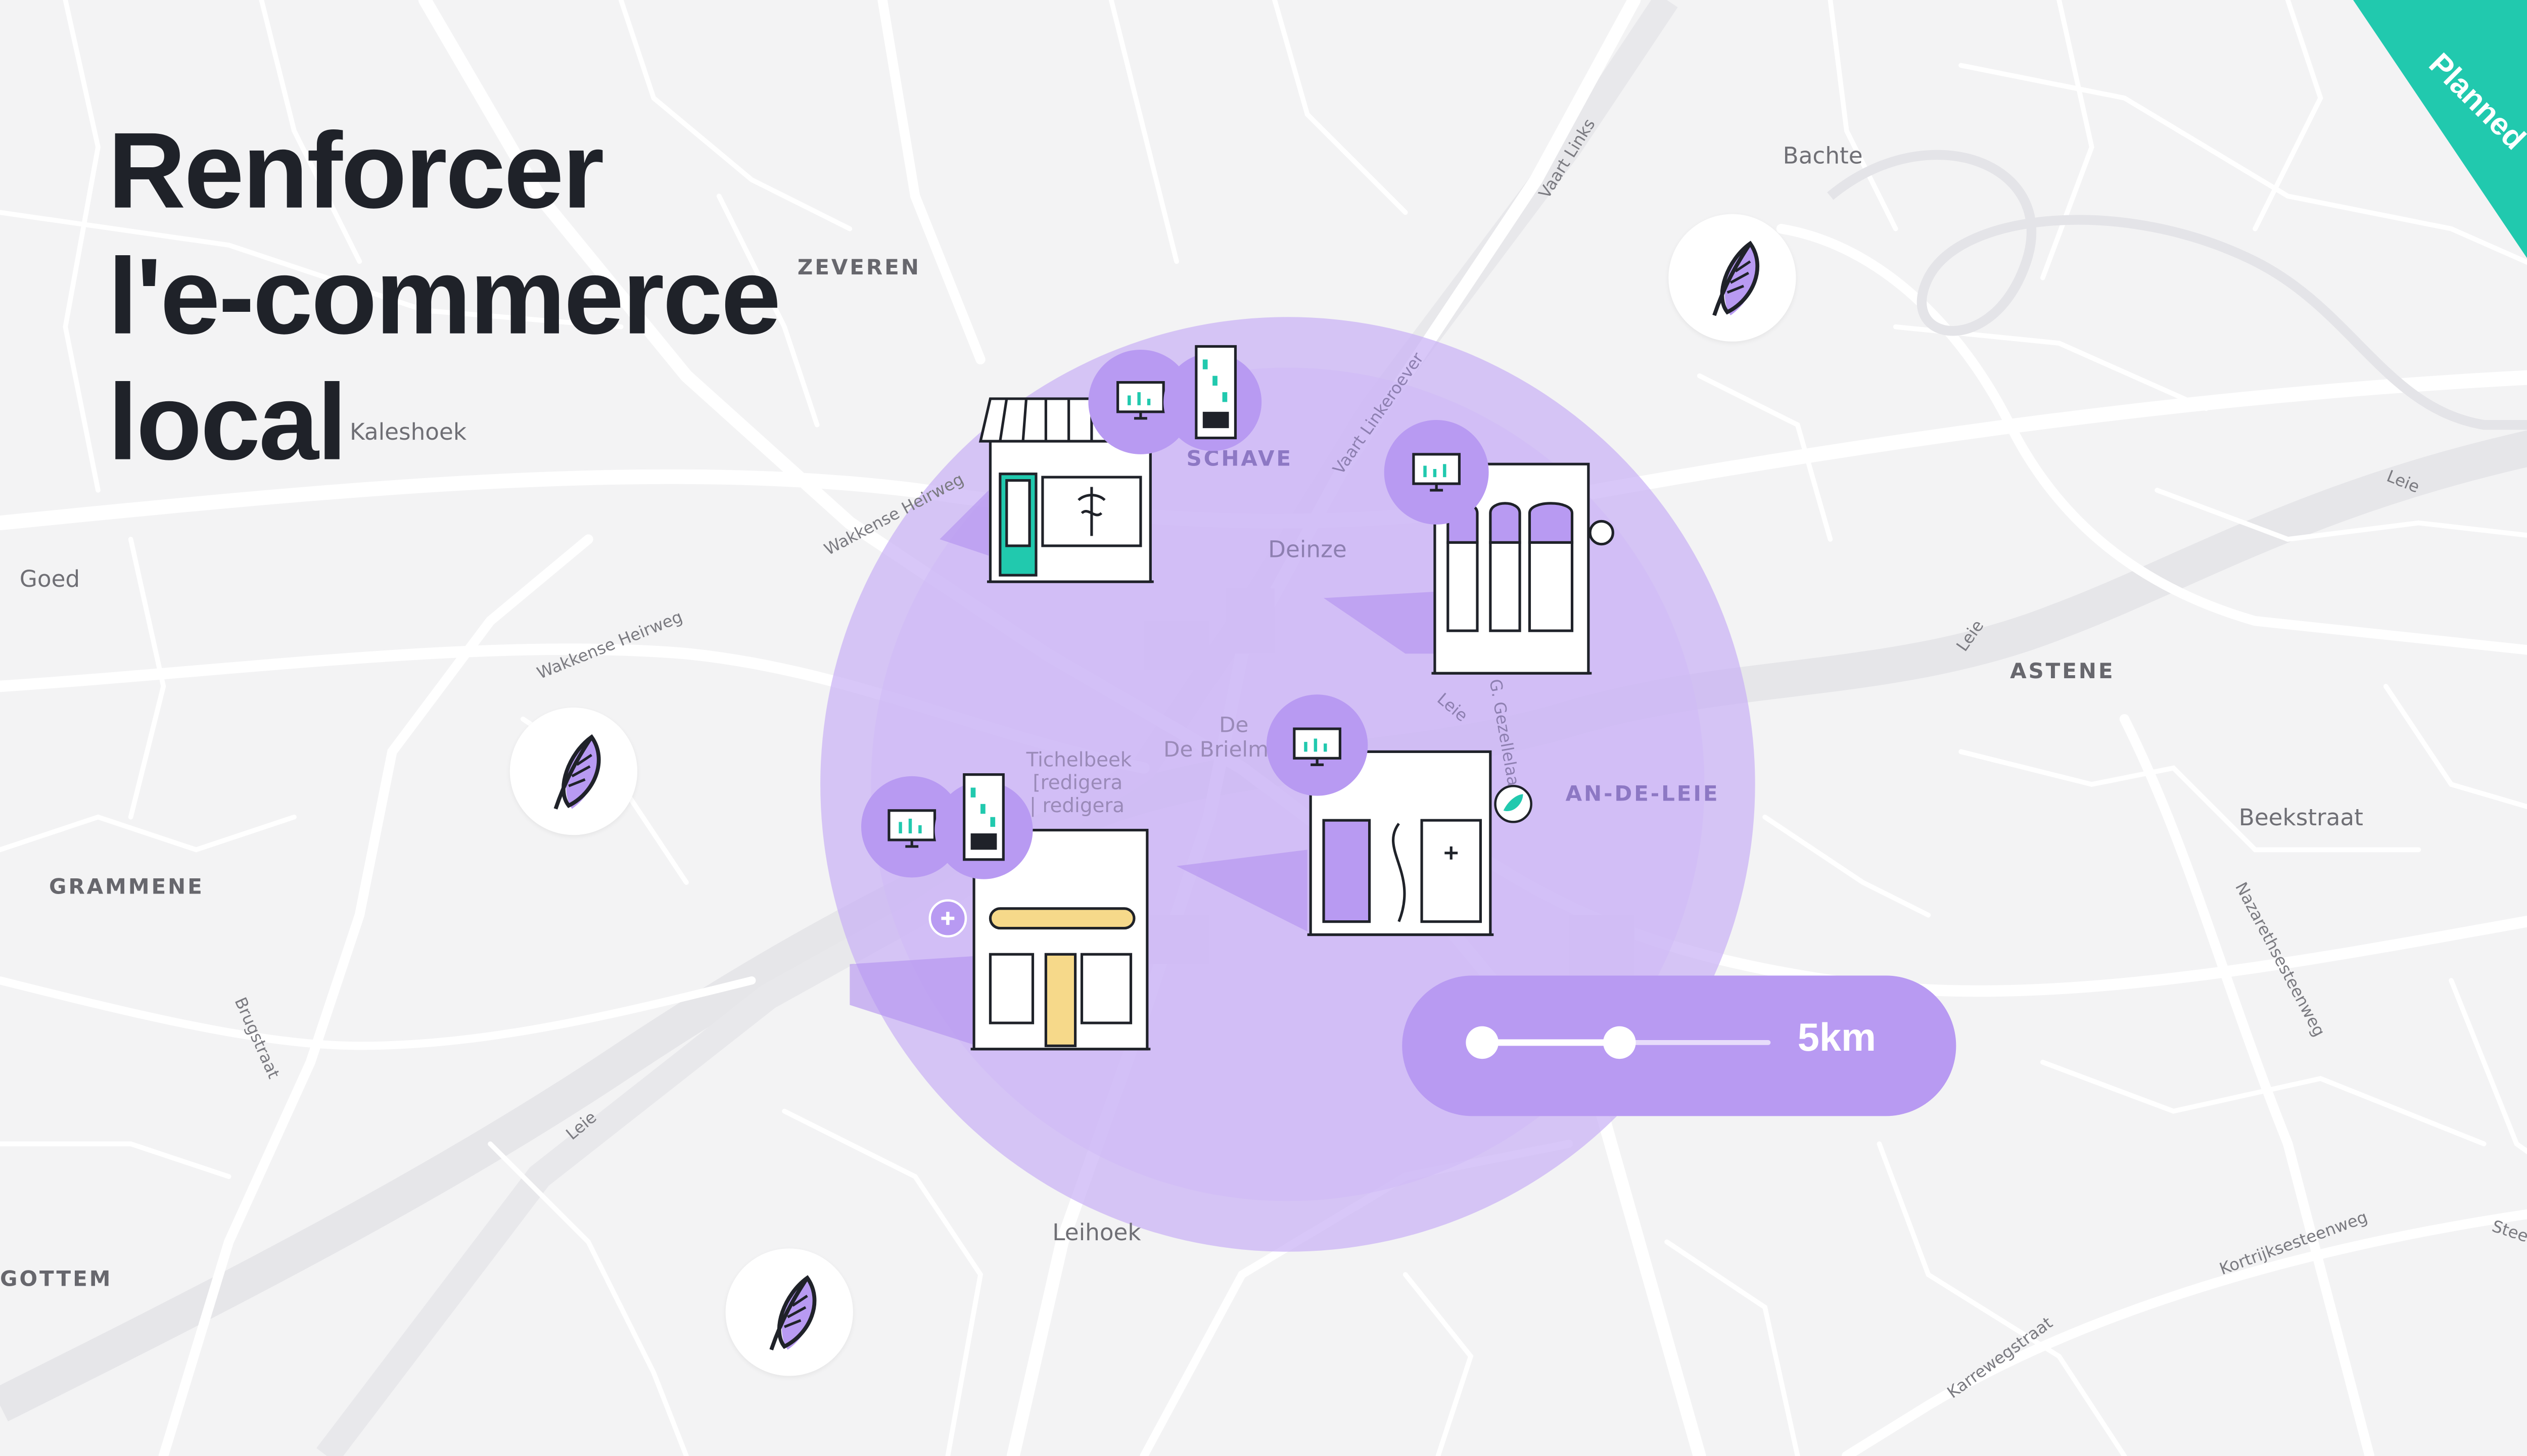  I want to click on place-label-bachte: Bachte, so click(1823, 157).